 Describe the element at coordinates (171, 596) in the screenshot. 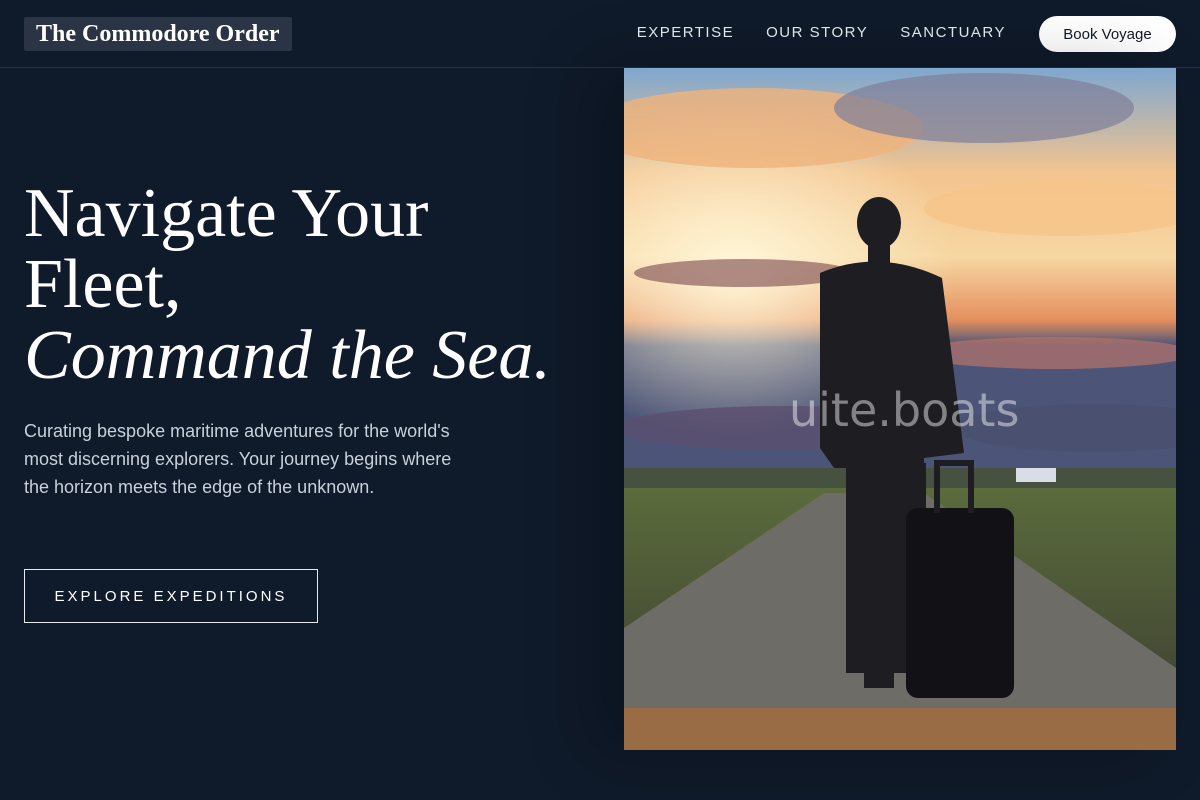

I see `explore-expeditions-button: EXPLORE EXPEDITIONS` at that location.